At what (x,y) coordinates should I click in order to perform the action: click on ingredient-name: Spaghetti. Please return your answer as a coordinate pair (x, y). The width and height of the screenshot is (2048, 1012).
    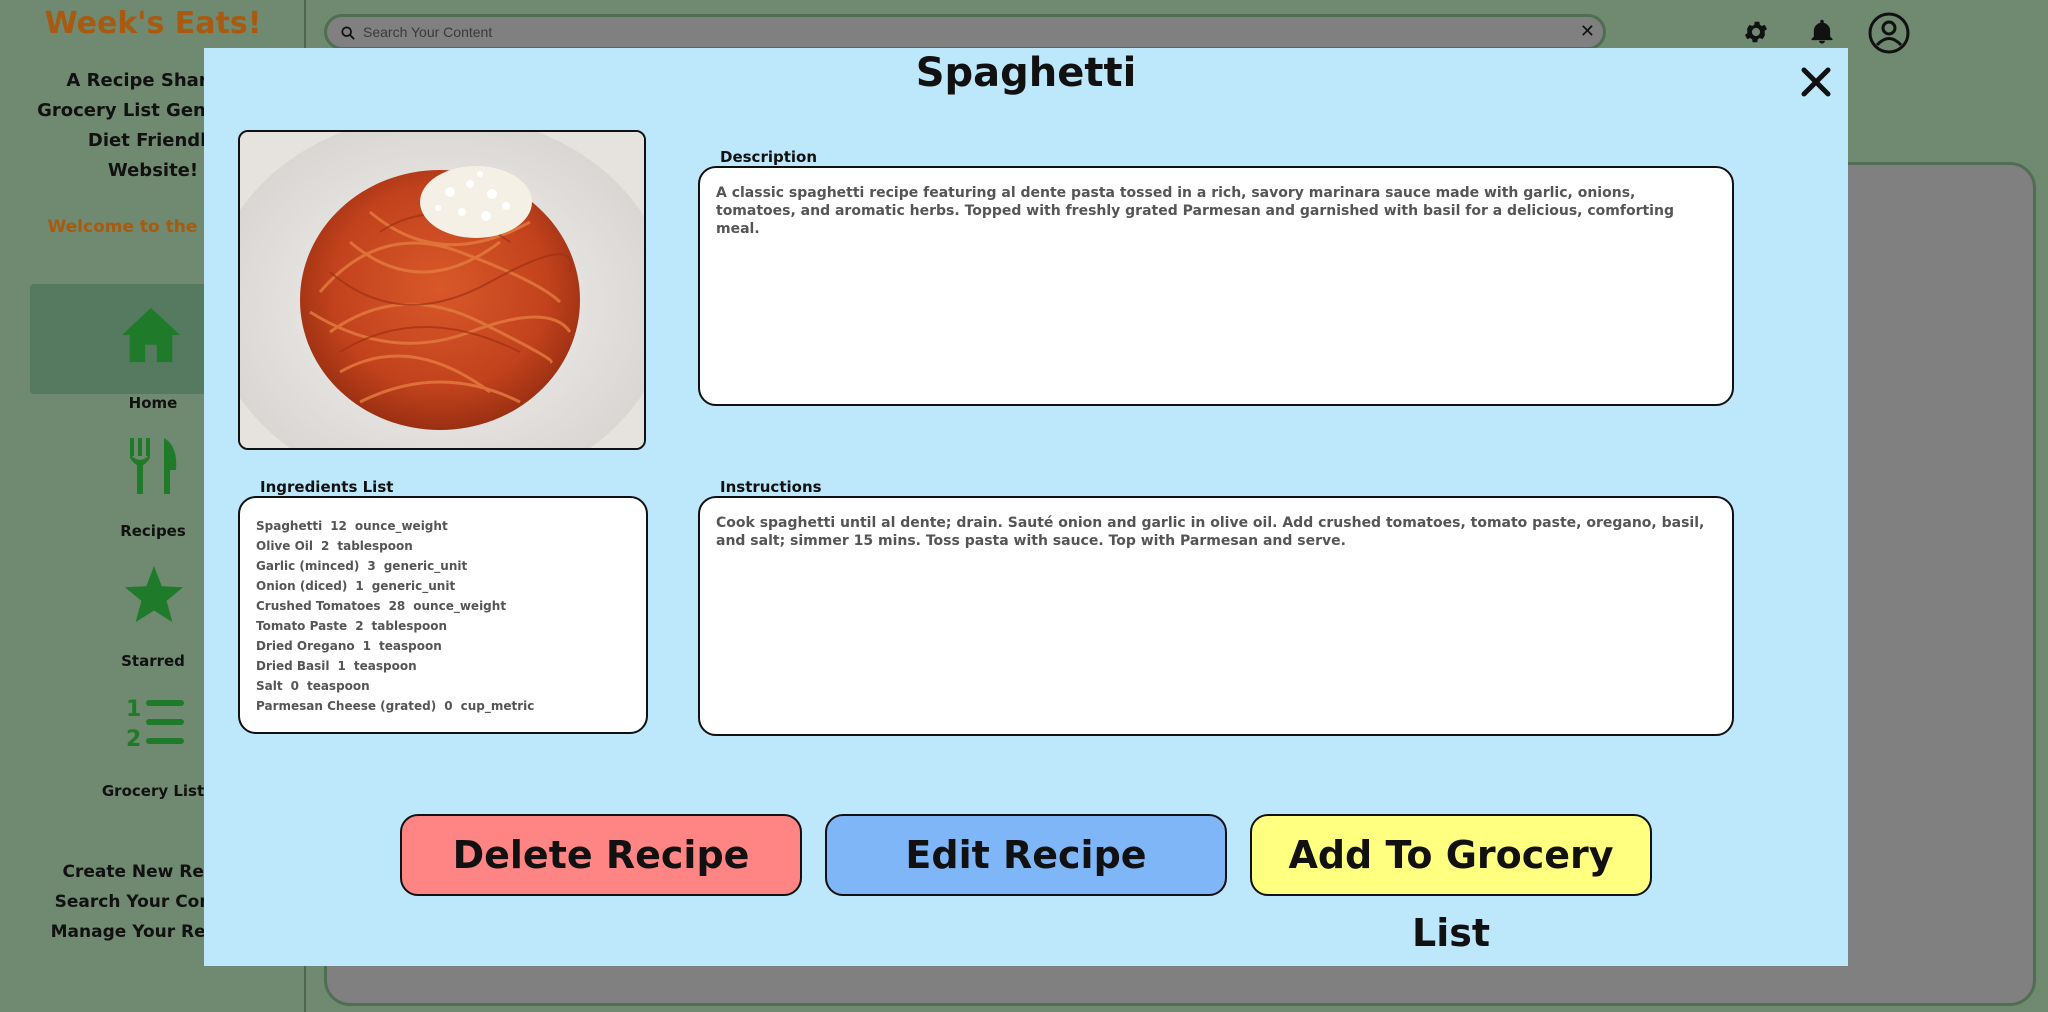
    Looking at the image, I should click on (289, 526).